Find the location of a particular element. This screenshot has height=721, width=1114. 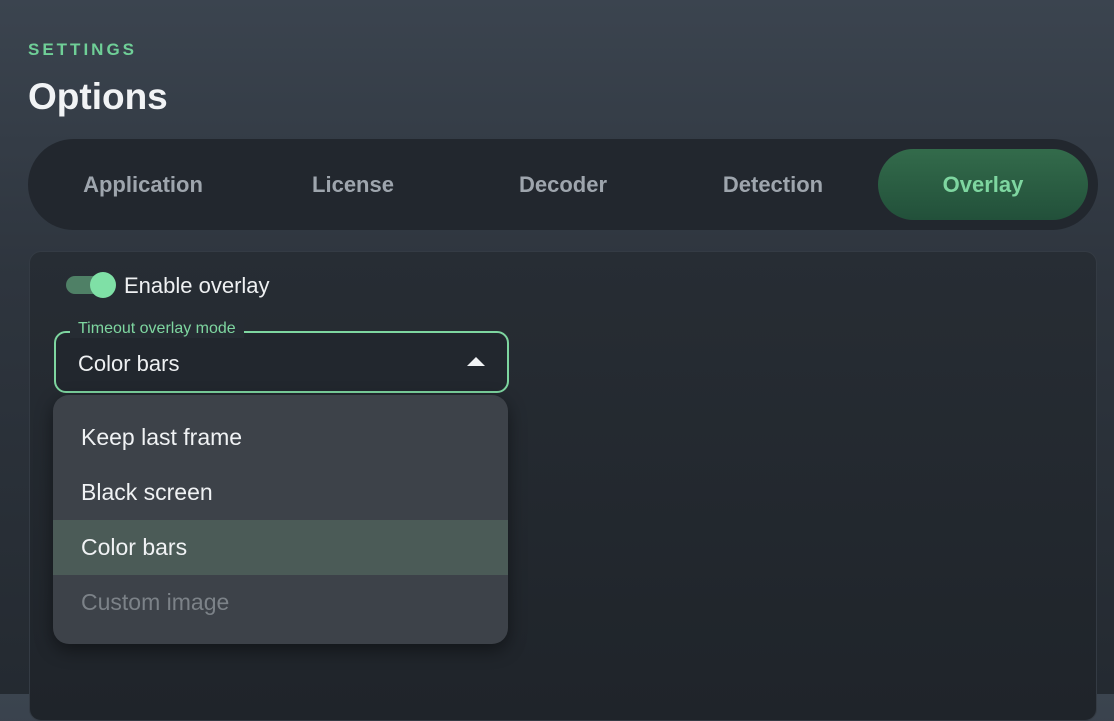

select-value: Color bars is located at coordinates (129, 363).